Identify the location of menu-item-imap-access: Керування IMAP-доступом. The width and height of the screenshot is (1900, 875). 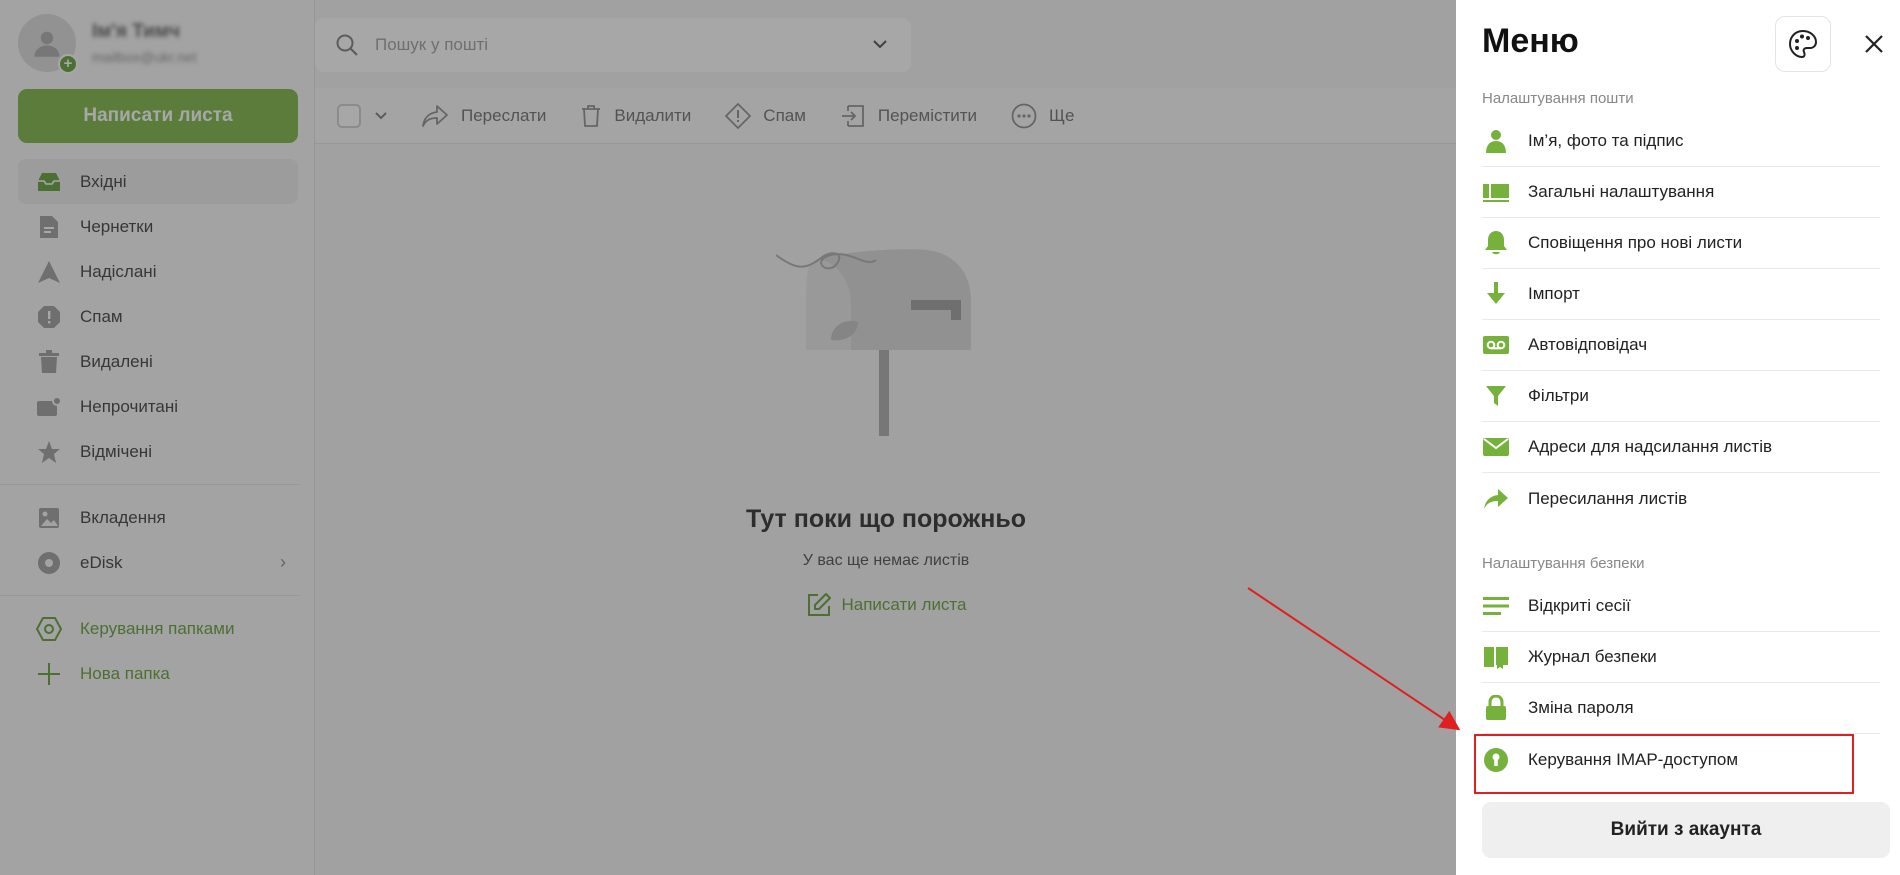
(1681, 759).